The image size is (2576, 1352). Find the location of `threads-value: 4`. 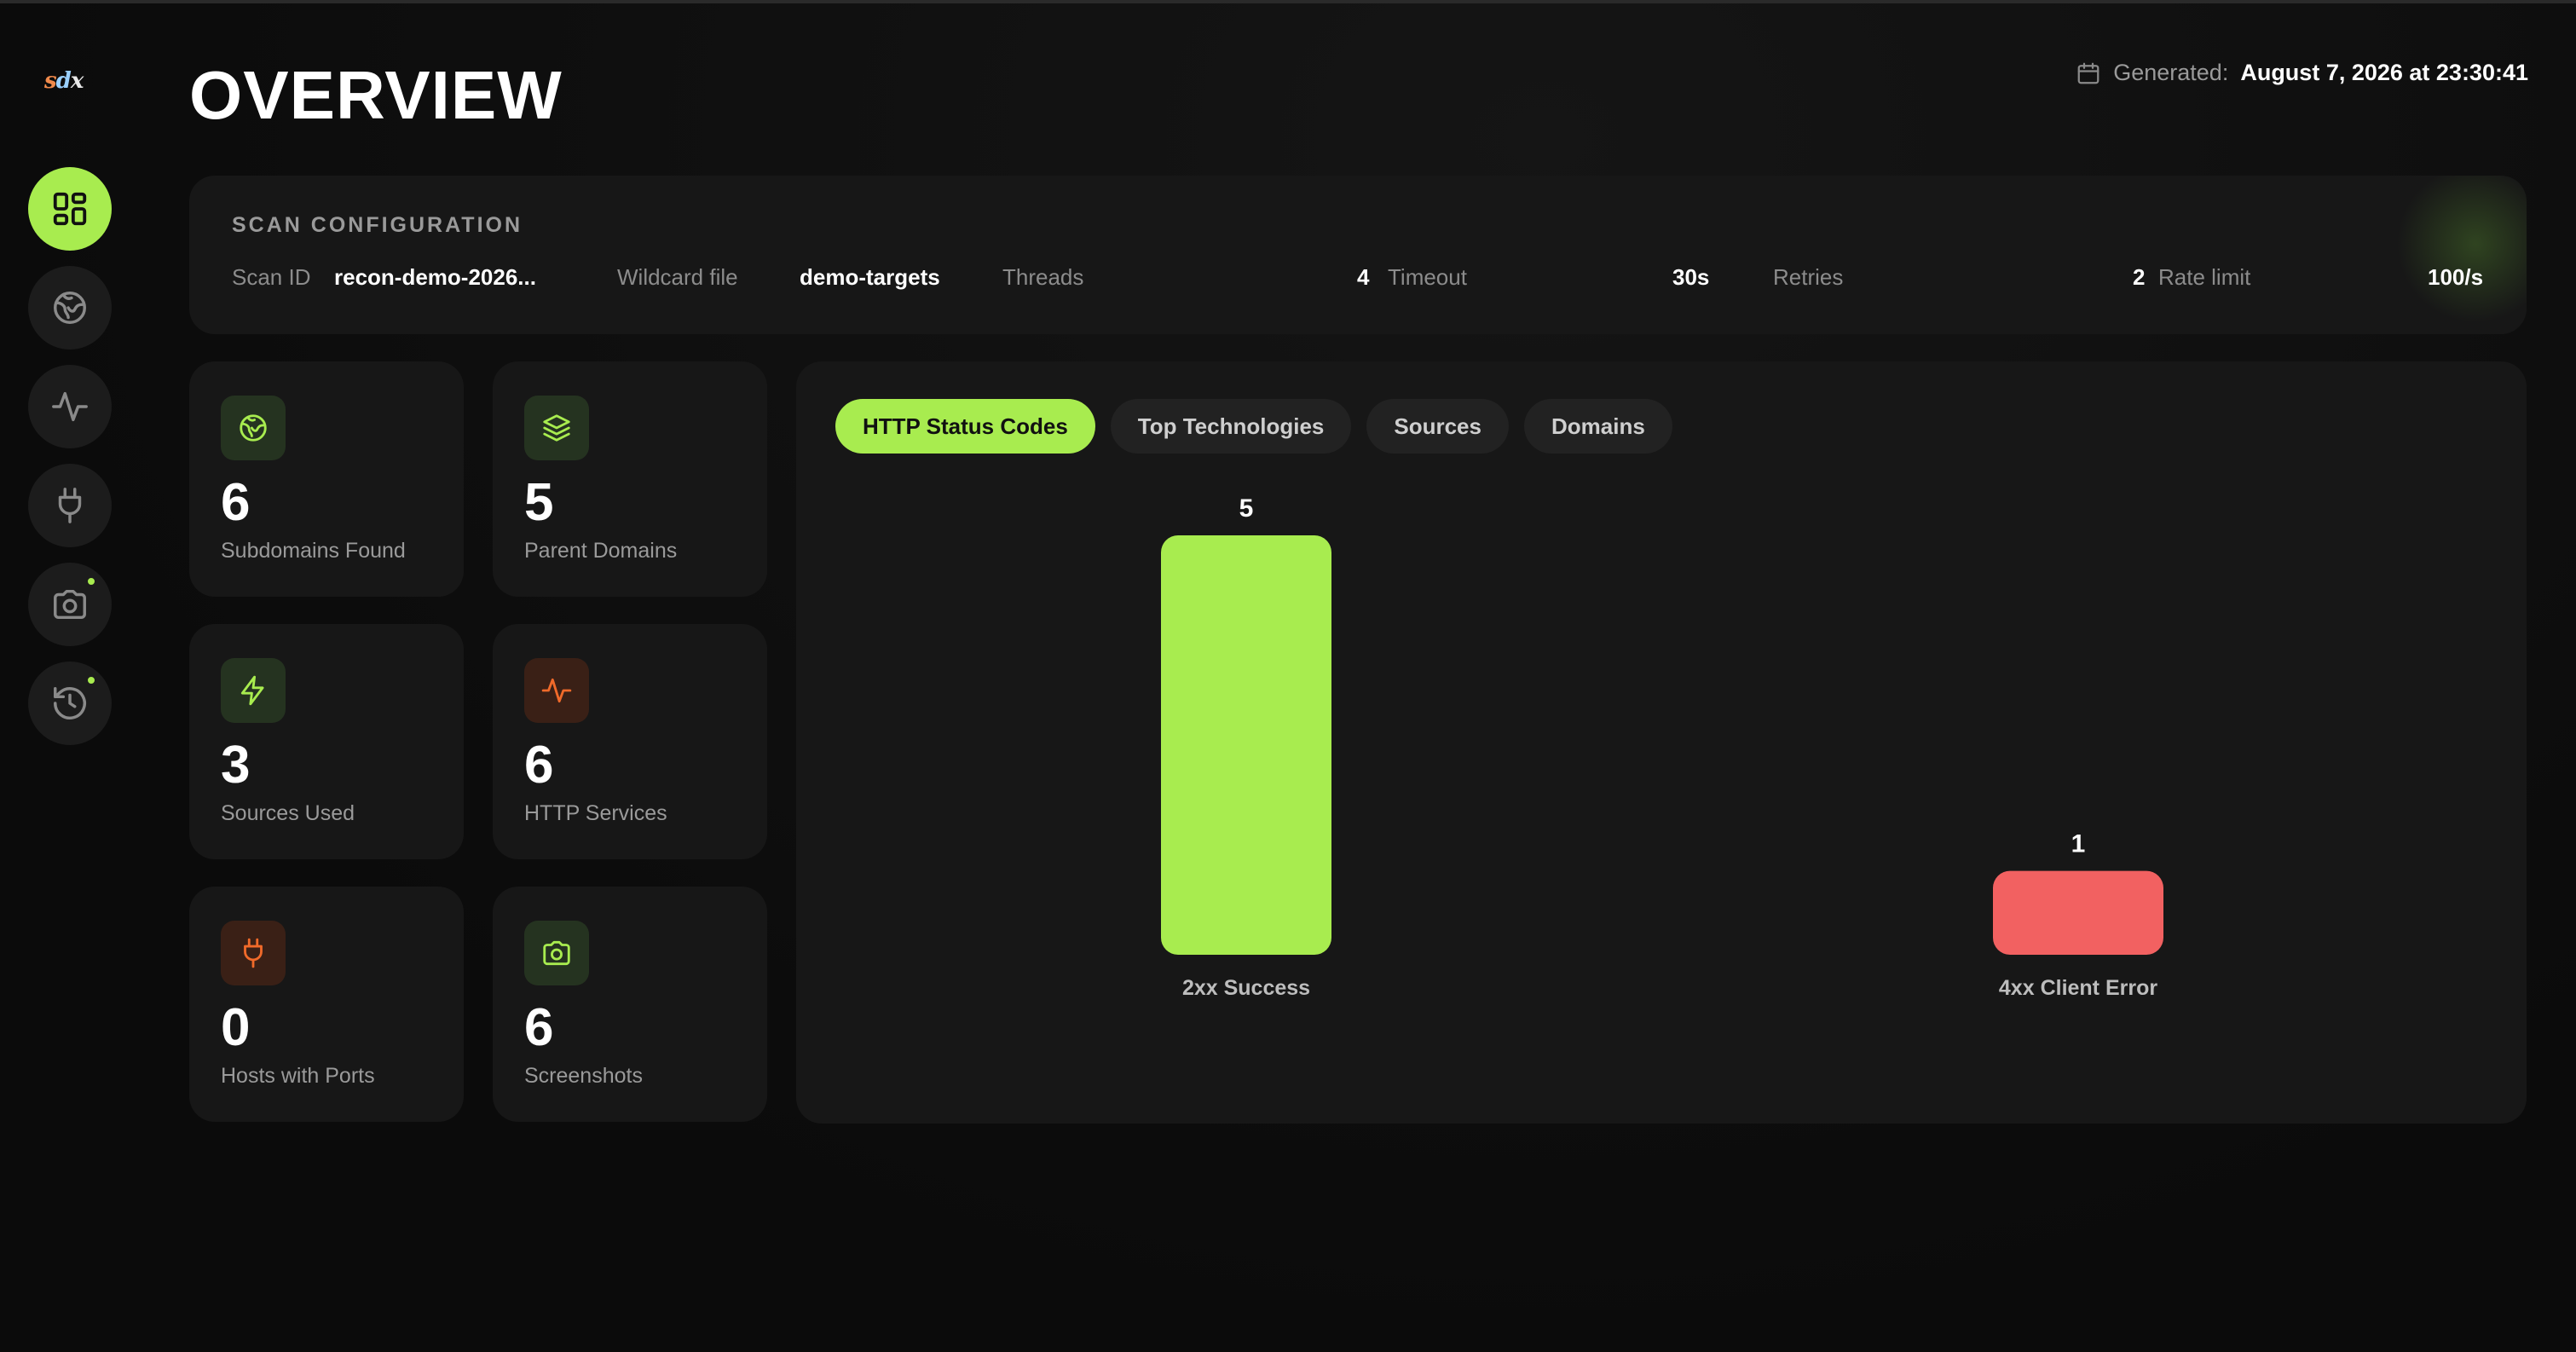

threads-value: 4 is located at coordinates (1363, 277).